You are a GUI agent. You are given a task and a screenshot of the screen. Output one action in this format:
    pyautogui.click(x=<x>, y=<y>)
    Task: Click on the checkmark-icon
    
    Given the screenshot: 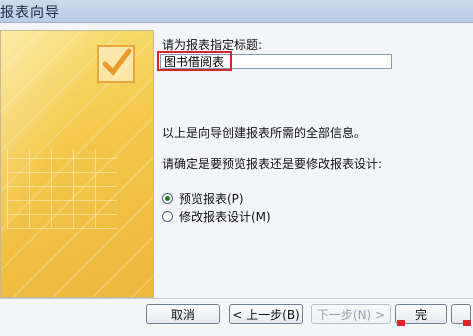 What is the action you would take?
    pyautogui.click(x=116, y=64)
    